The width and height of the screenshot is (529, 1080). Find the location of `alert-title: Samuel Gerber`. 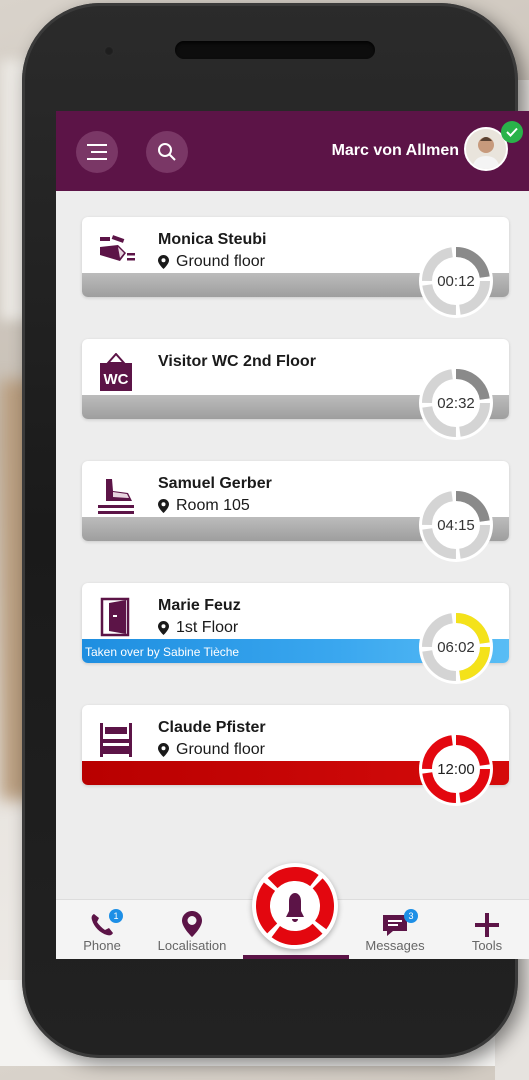

alert-title: Samuel Gerber is located at coordinates (215, 483).